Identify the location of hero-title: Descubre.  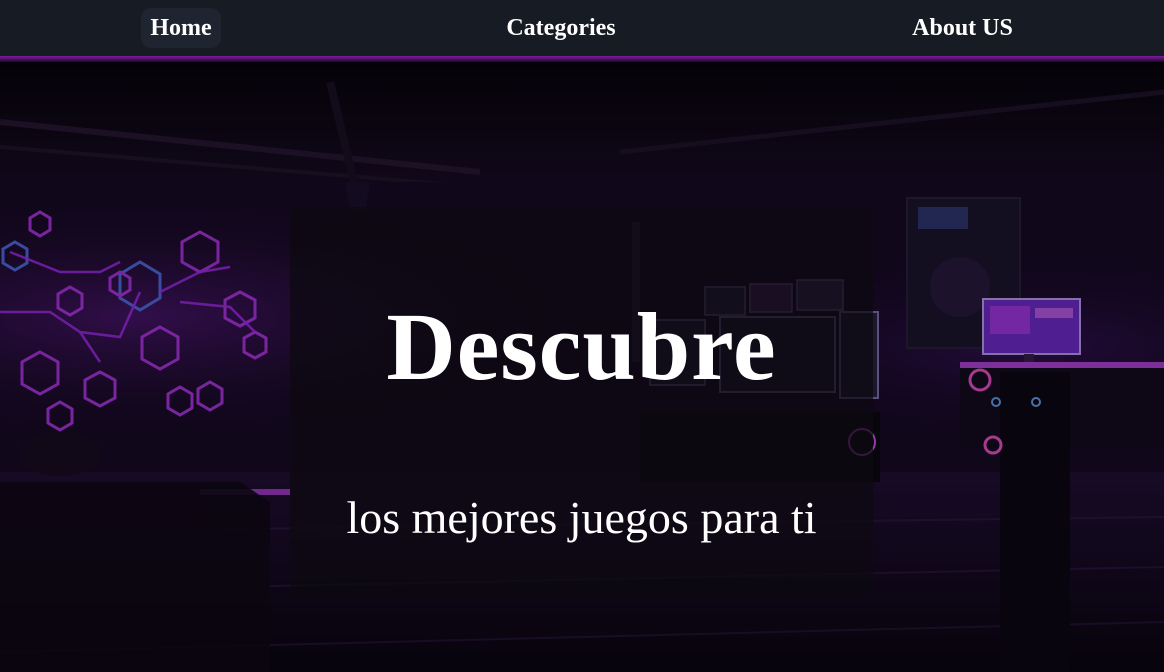
(581, 346).